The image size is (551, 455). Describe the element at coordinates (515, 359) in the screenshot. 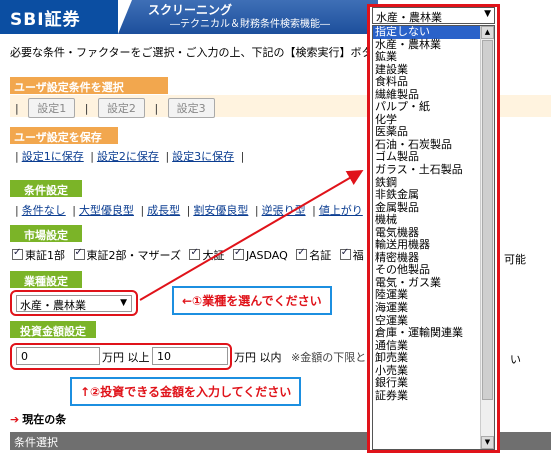

I see `amount-note-tail: い` at that location.